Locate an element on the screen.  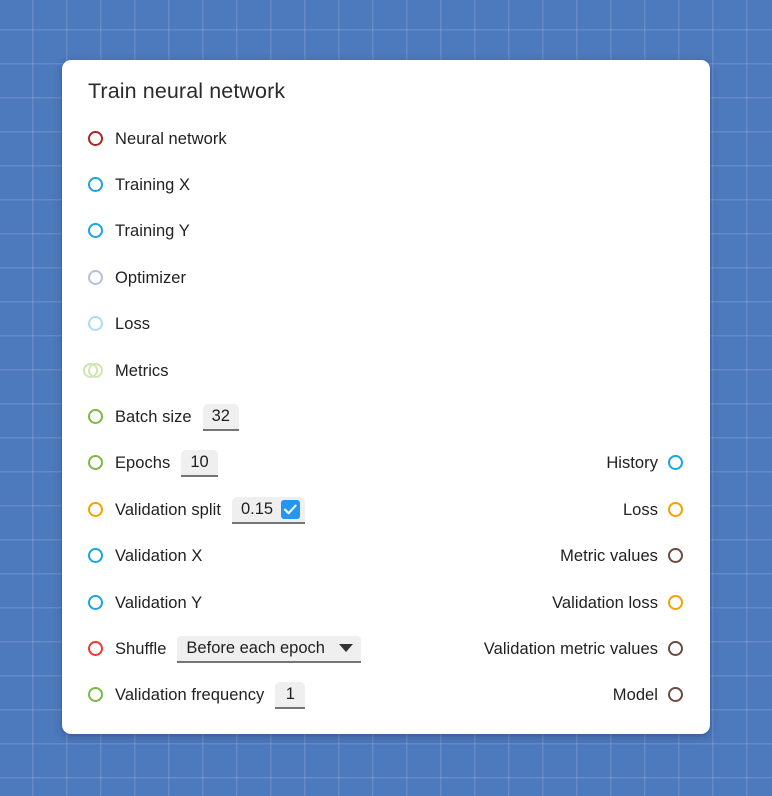
input-port-training-y-icon is located at coordinates (96, 231).